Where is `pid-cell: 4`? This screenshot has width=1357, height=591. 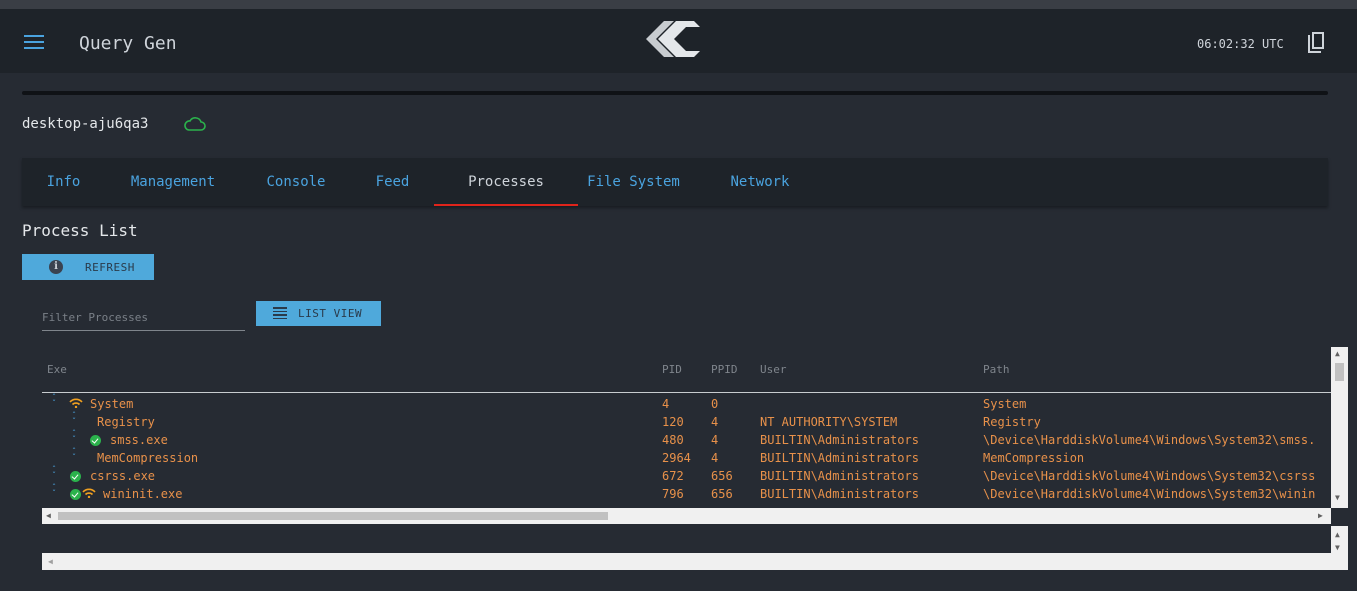 pid-cell: 4 is located at coordinates (666, 404).